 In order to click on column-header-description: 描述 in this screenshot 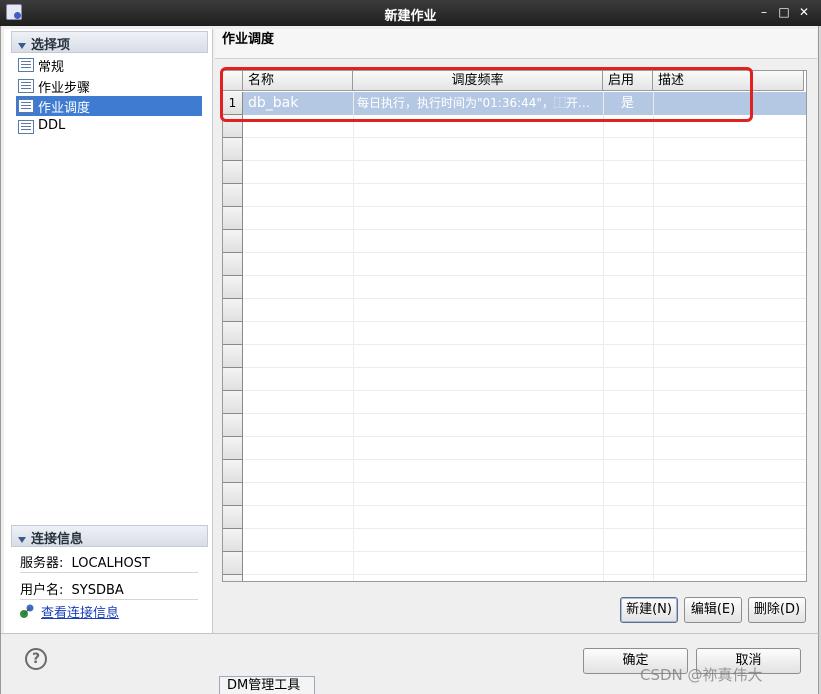, I will do `click(728, 81)`.